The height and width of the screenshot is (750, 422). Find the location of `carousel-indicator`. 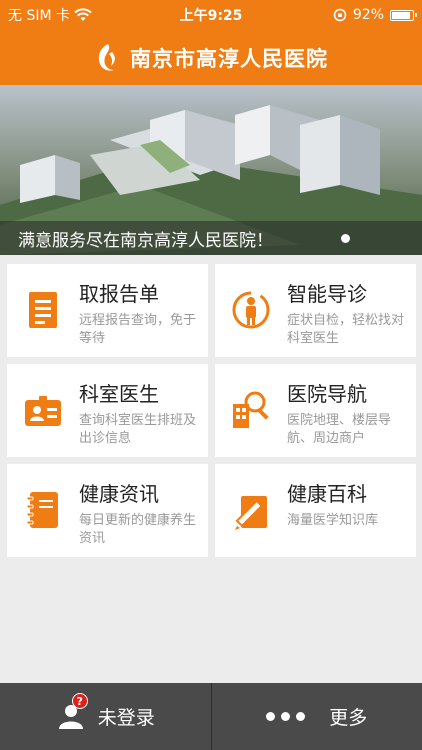

carousel-indicator is located at coordinates (345, 238).